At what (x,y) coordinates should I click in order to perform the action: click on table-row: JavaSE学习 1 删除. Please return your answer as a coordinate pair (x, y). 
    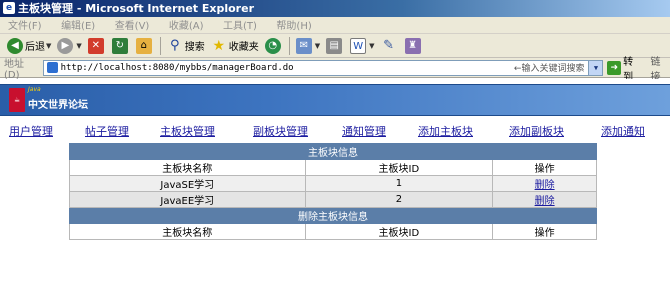
    Looking at the image, I should click on (333, 183).